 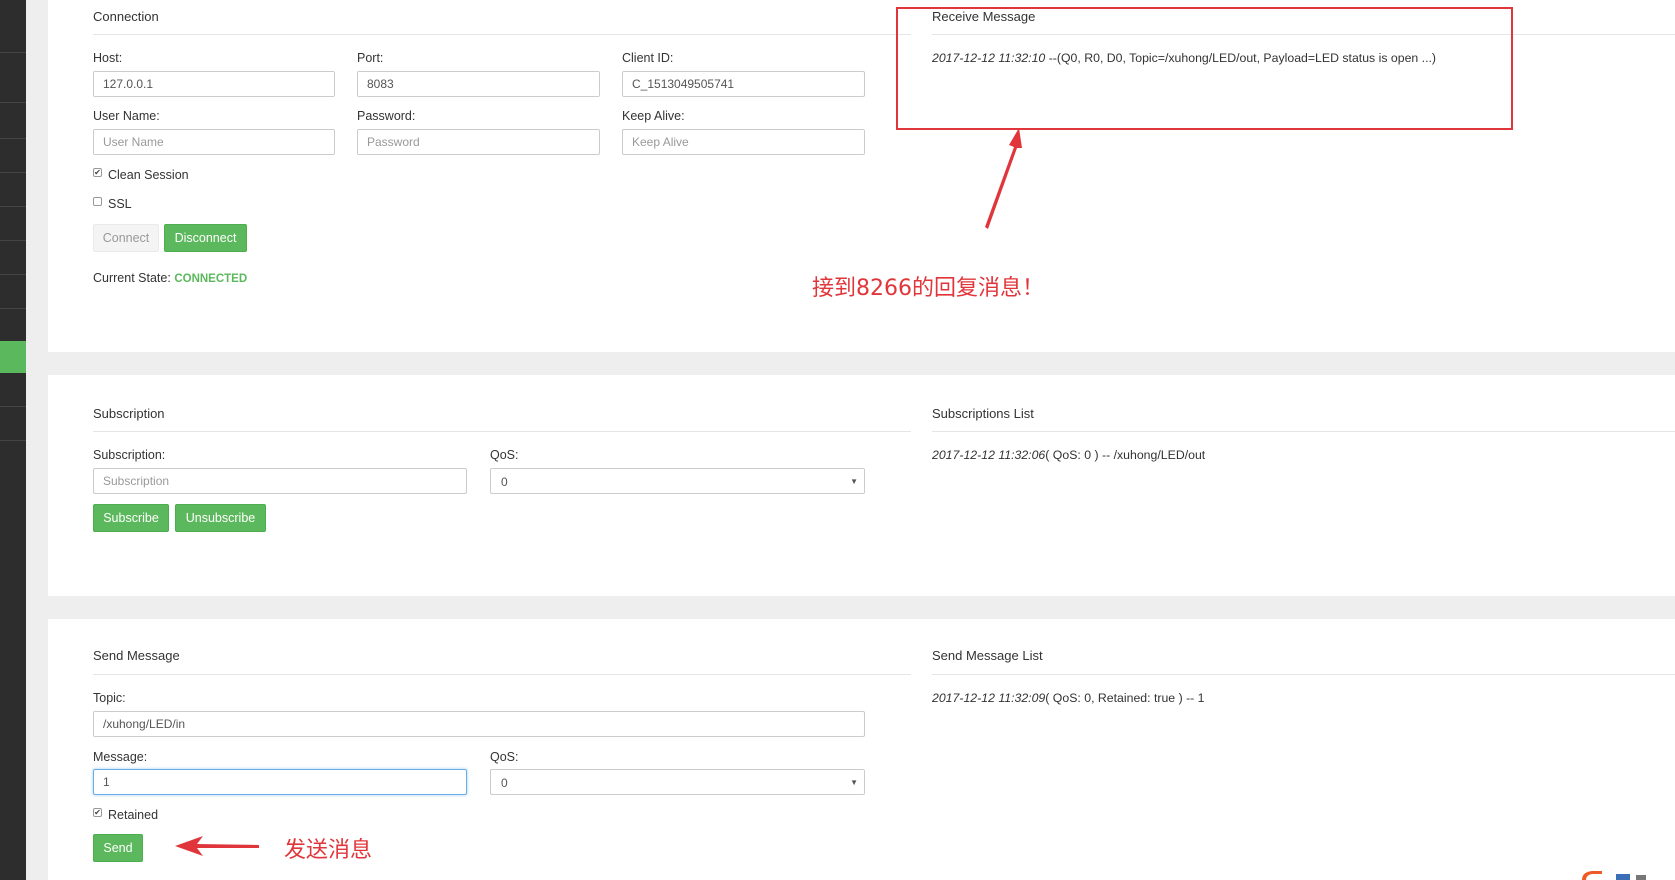 I want to click on clean-session-checkbox: ✔, so click(x=97, y=172).